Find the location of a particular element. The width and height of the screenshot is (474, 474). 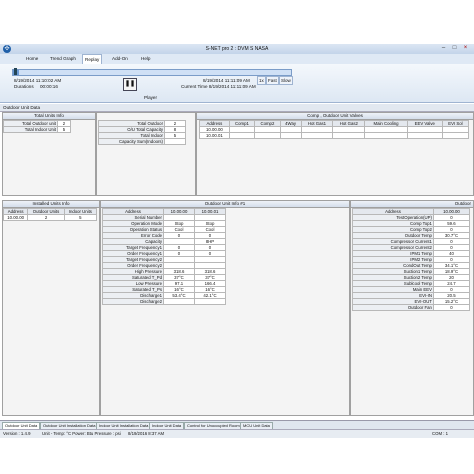

speed-slow-button: Slow is located at coordinates (286, 80).